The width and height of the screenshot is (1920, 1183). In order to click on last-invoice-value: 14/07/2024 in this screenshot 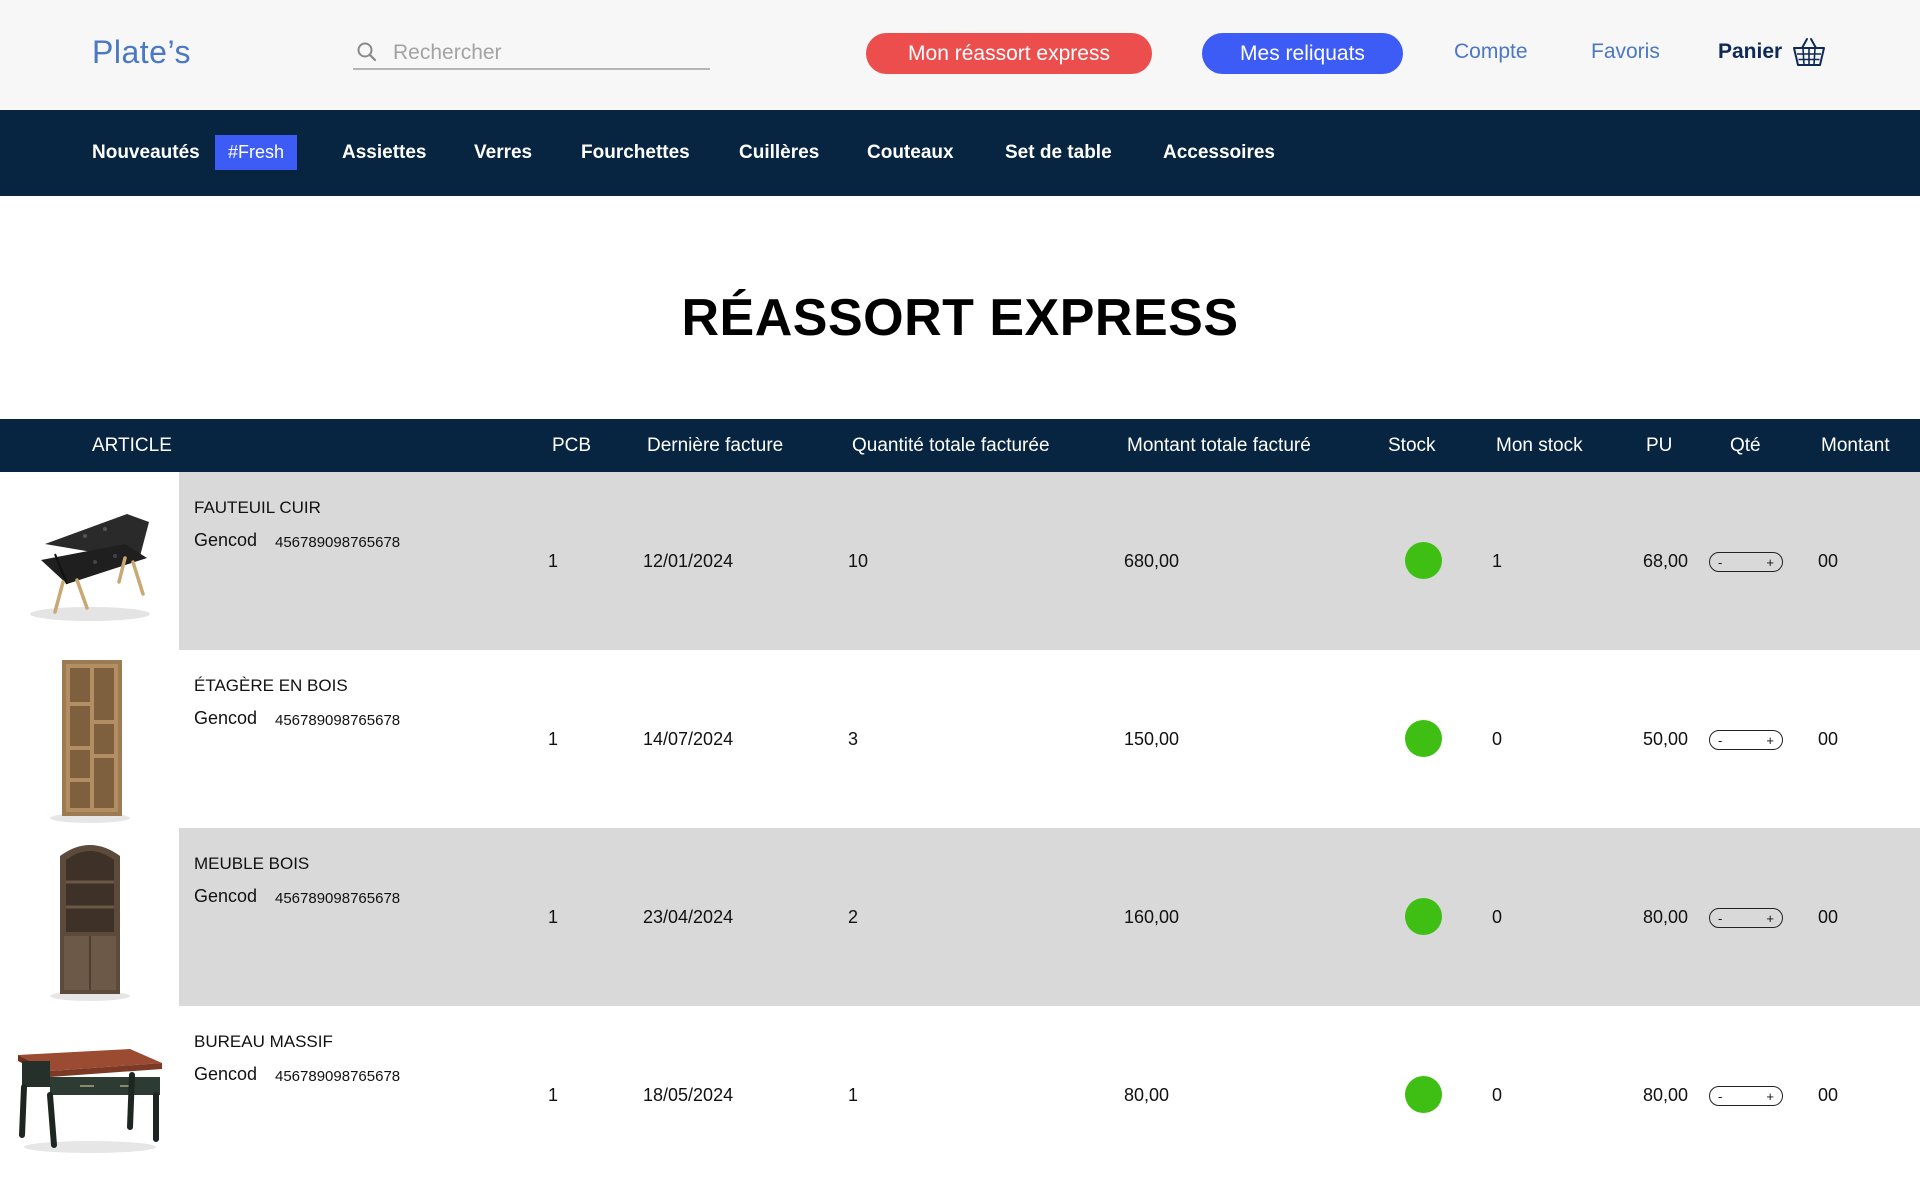, I will do `click(688, 739)`.